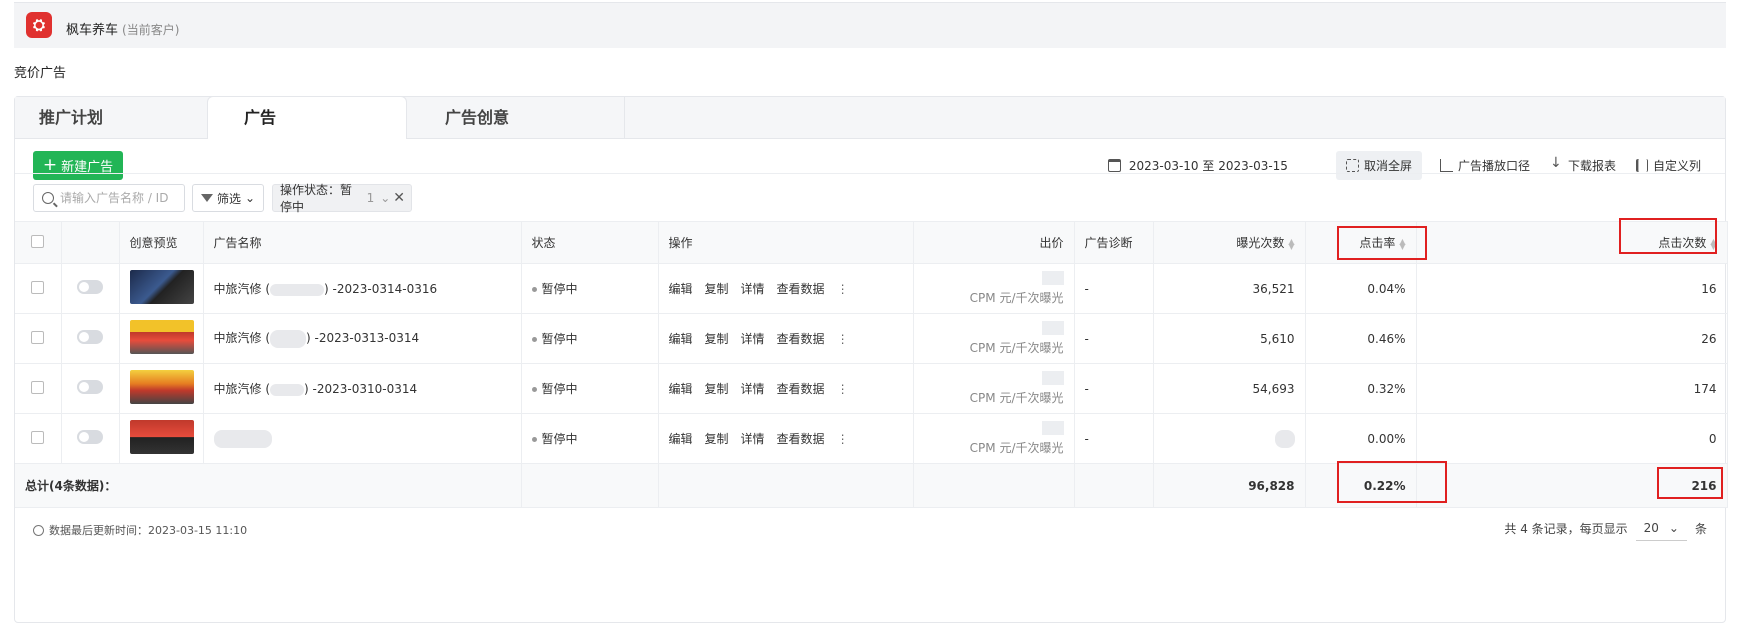  I want to click on switch-header, so click(90, 242).